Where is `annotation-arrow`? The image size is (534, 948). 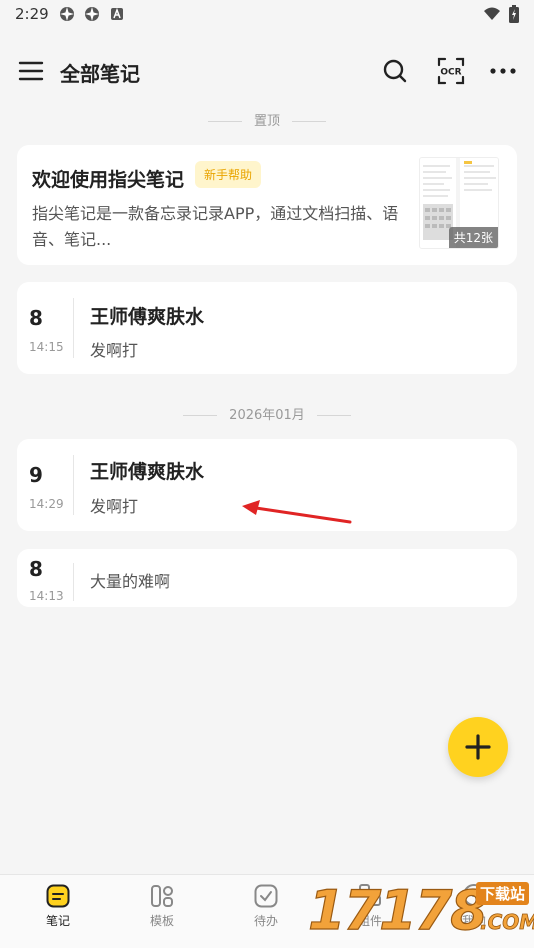 annotation-arrow is located at coordinates (297, 512).